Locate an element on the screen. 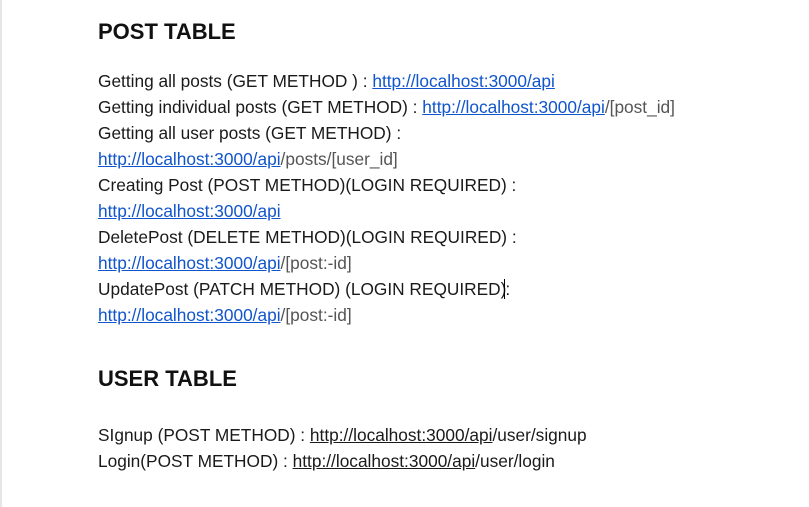 The width and height of the screenshot is (809, 507). endpoint-description: Login(POST METHOD) : is located at coordinates (195, 461).